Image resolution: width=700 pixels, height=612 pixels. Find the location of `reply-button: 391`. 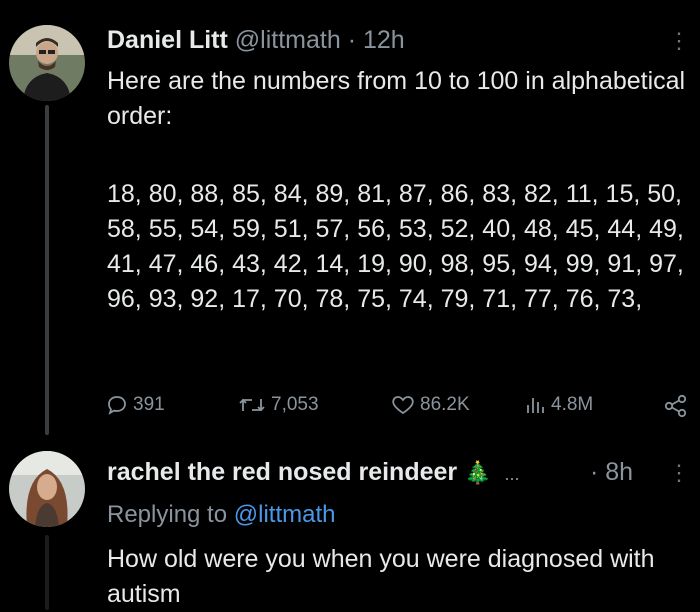

reply-button: 391 is located at coordinates (135, 405).